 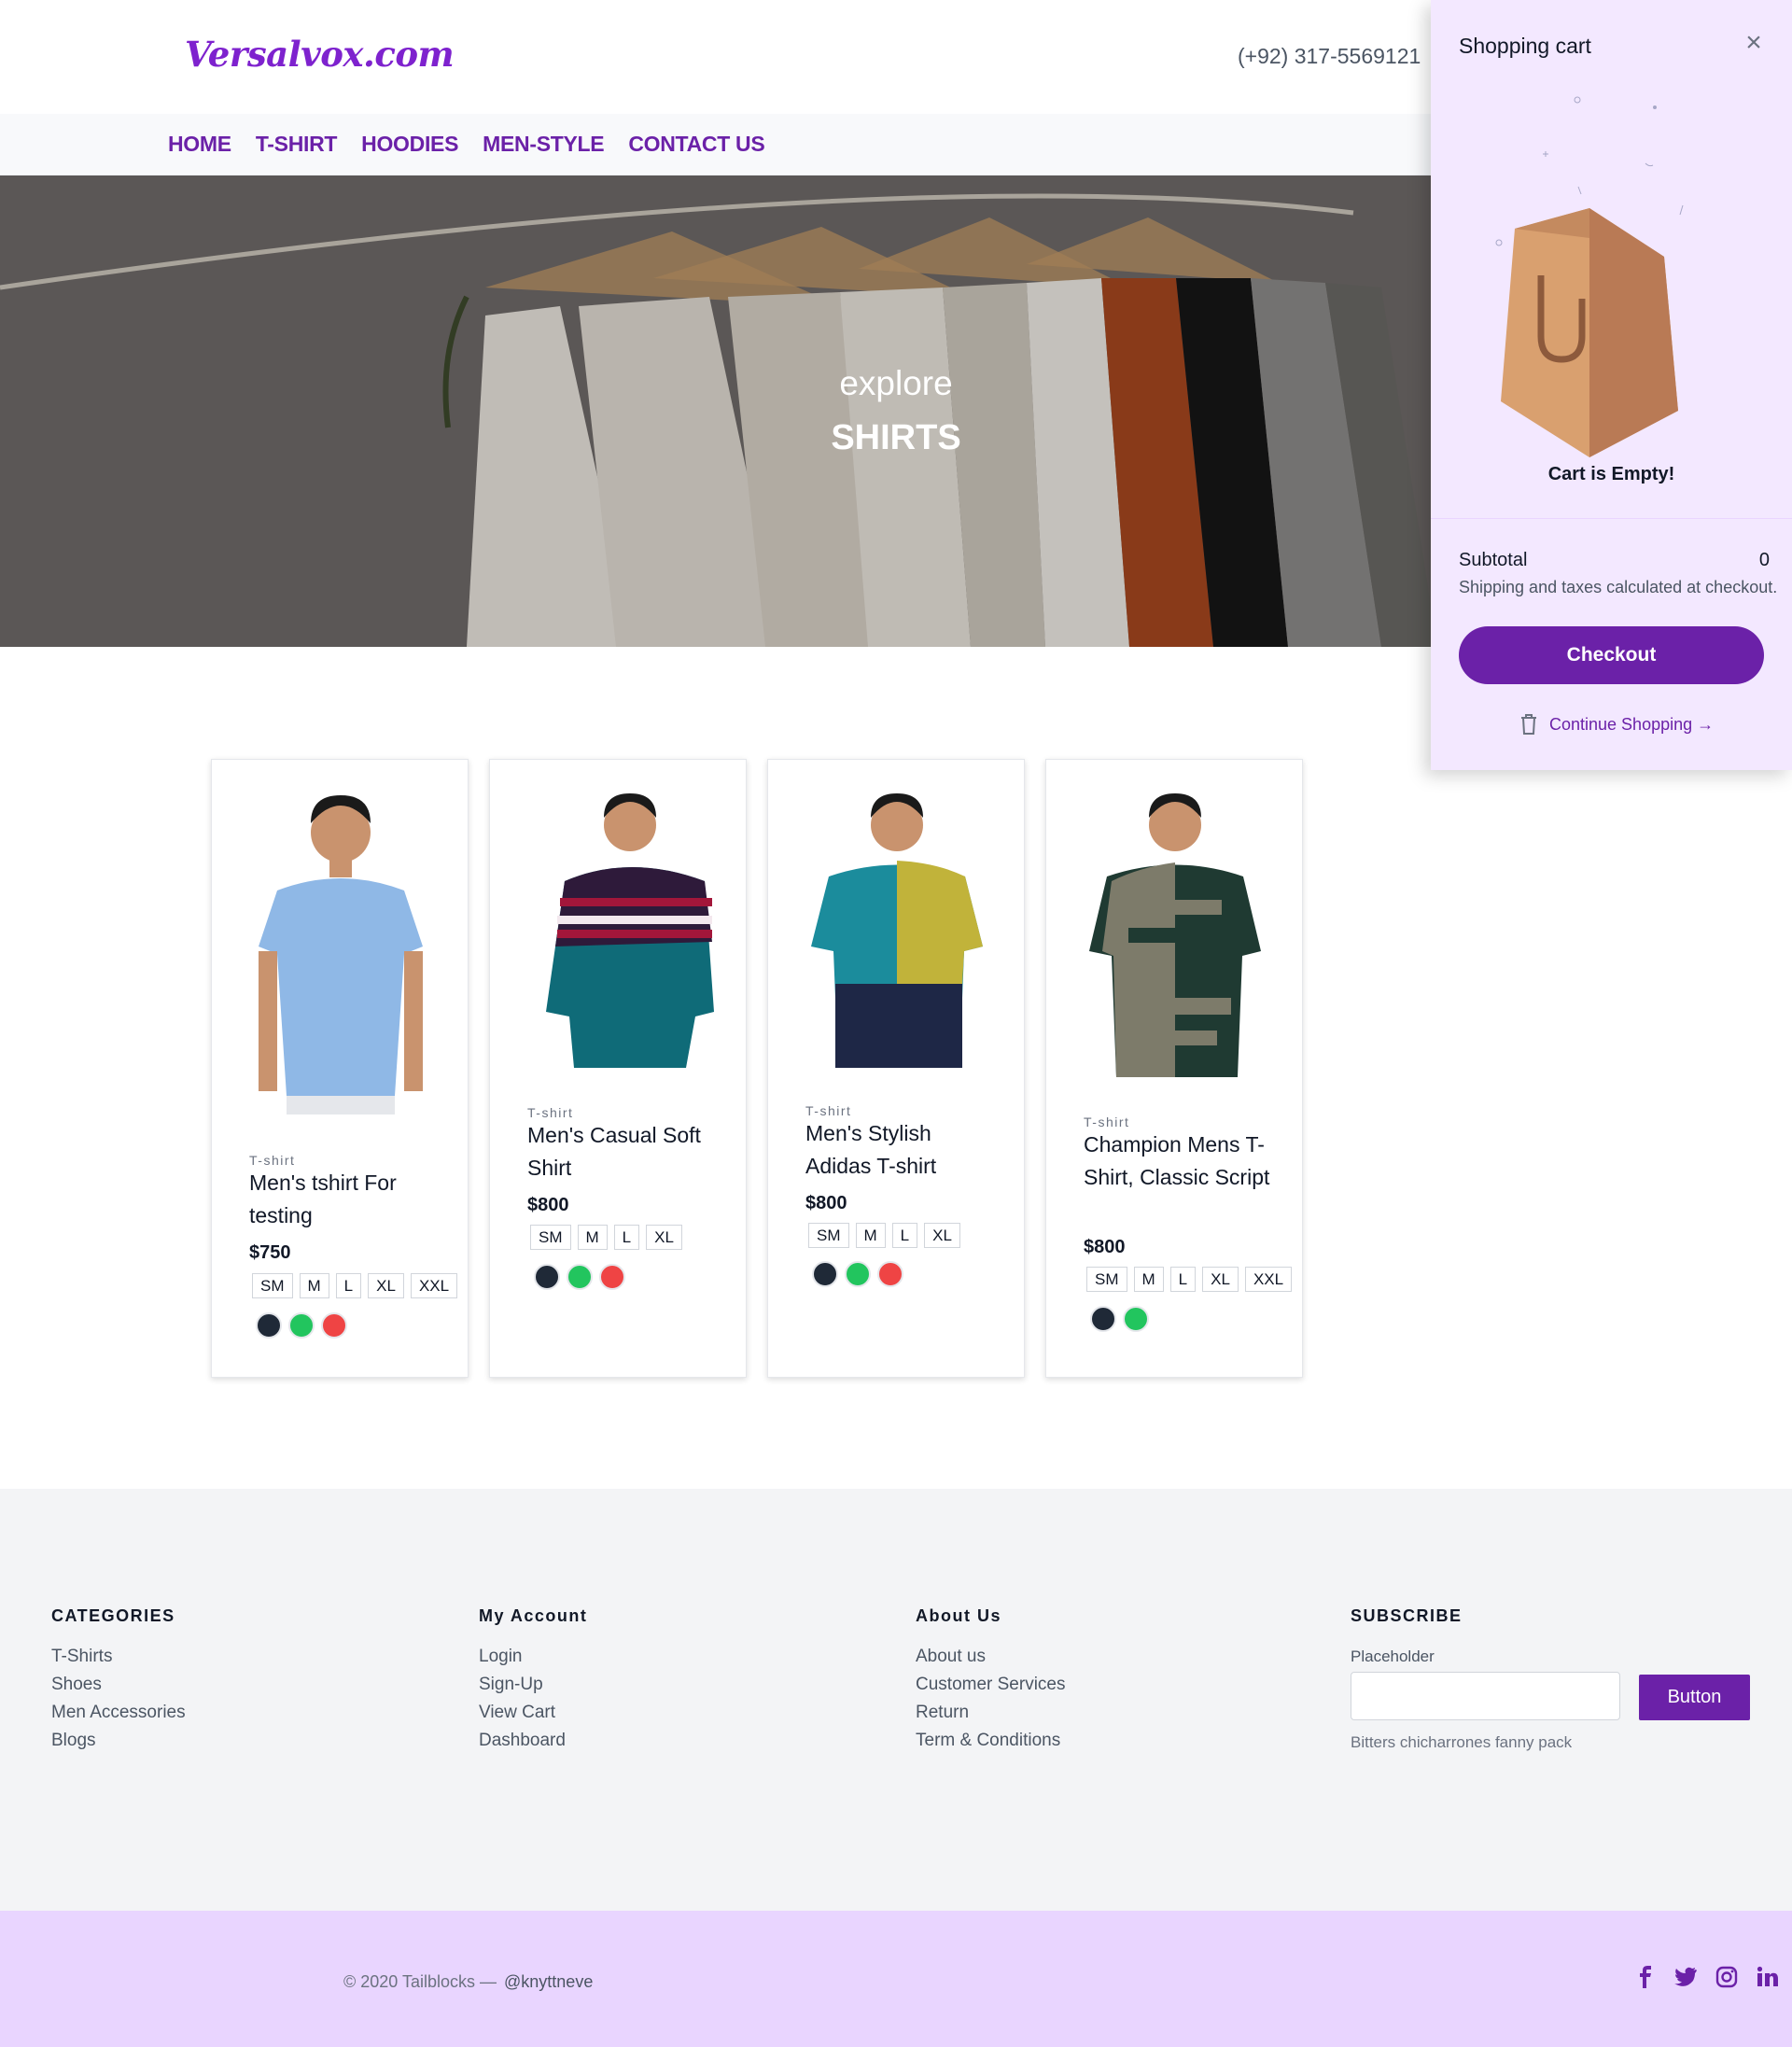 I want to click on subscribe-button: Button, so click(x=1694, y=1697).